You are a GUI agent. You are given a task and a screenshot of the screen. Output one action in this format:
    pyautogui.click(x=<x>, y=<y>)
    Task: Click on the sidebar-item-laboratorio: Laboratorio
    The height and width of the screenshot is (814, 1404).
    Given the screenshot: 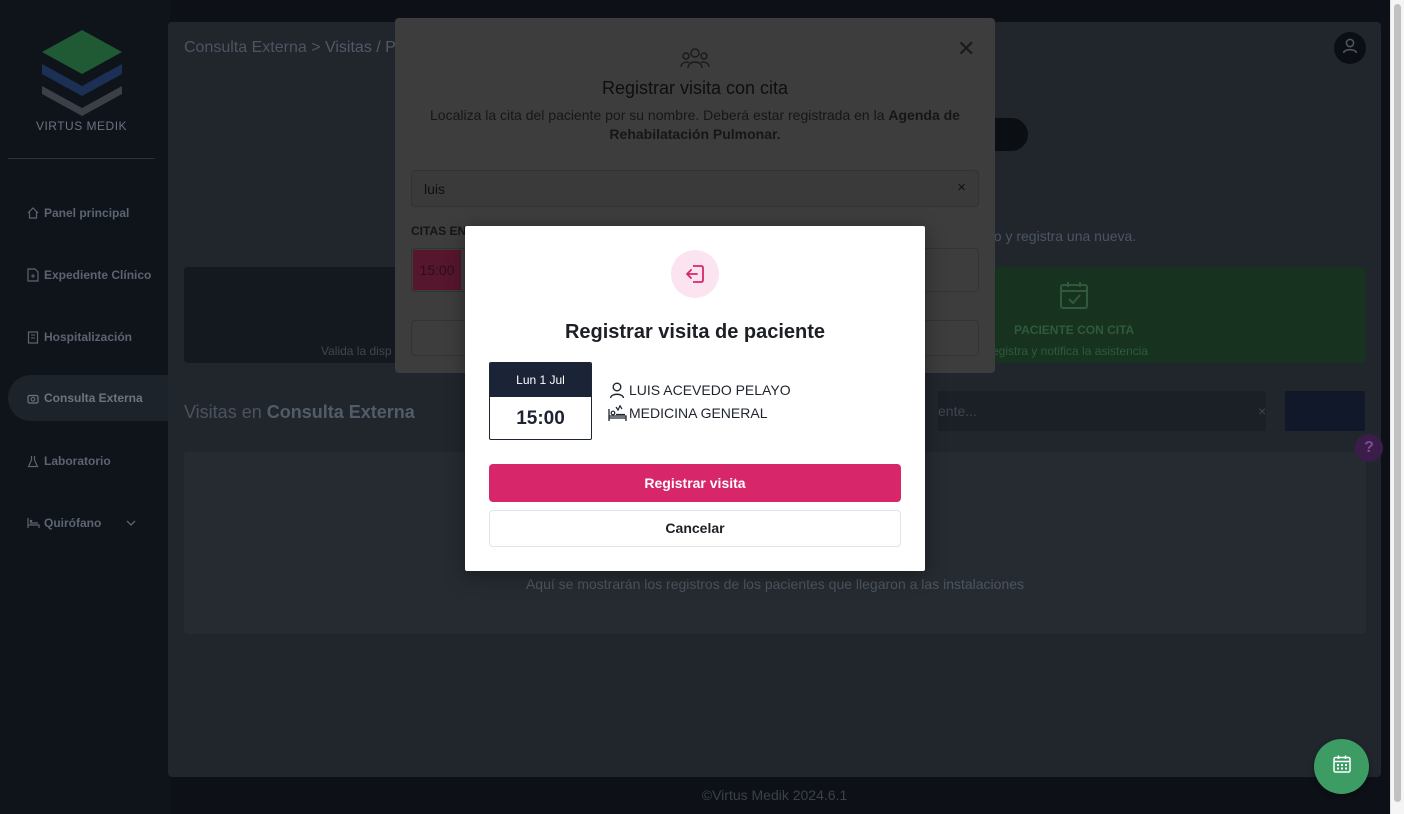 What is the action you would take?
    pyautogui.click(x=89, y=461)
    